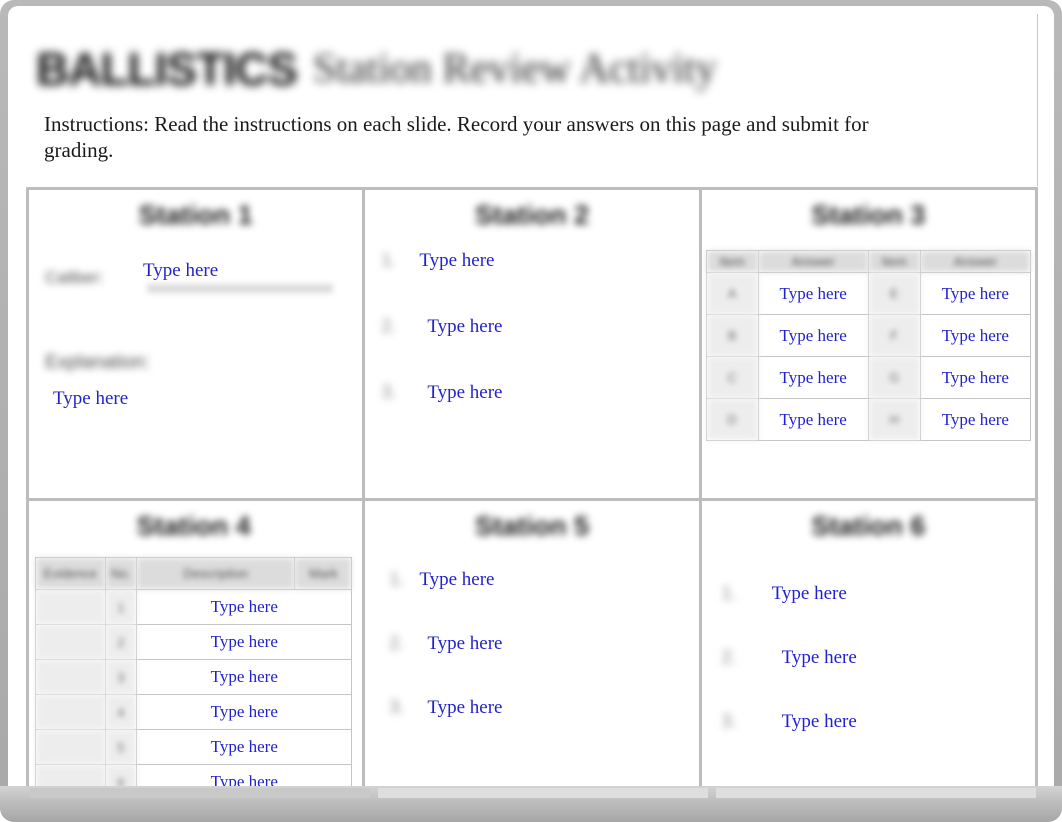  What do you see at coordinates (389, 260) in the screenshot?
I see `station-2-item-1-number: 1.` at bounding box center [389, 260].